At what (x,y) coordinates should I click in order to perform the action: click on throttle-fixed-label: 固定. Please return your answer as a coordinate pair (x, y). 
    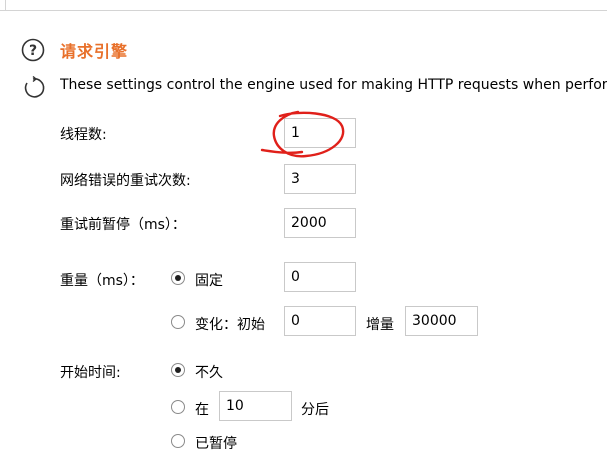
    Looking at the image, I should click on (209, 281).